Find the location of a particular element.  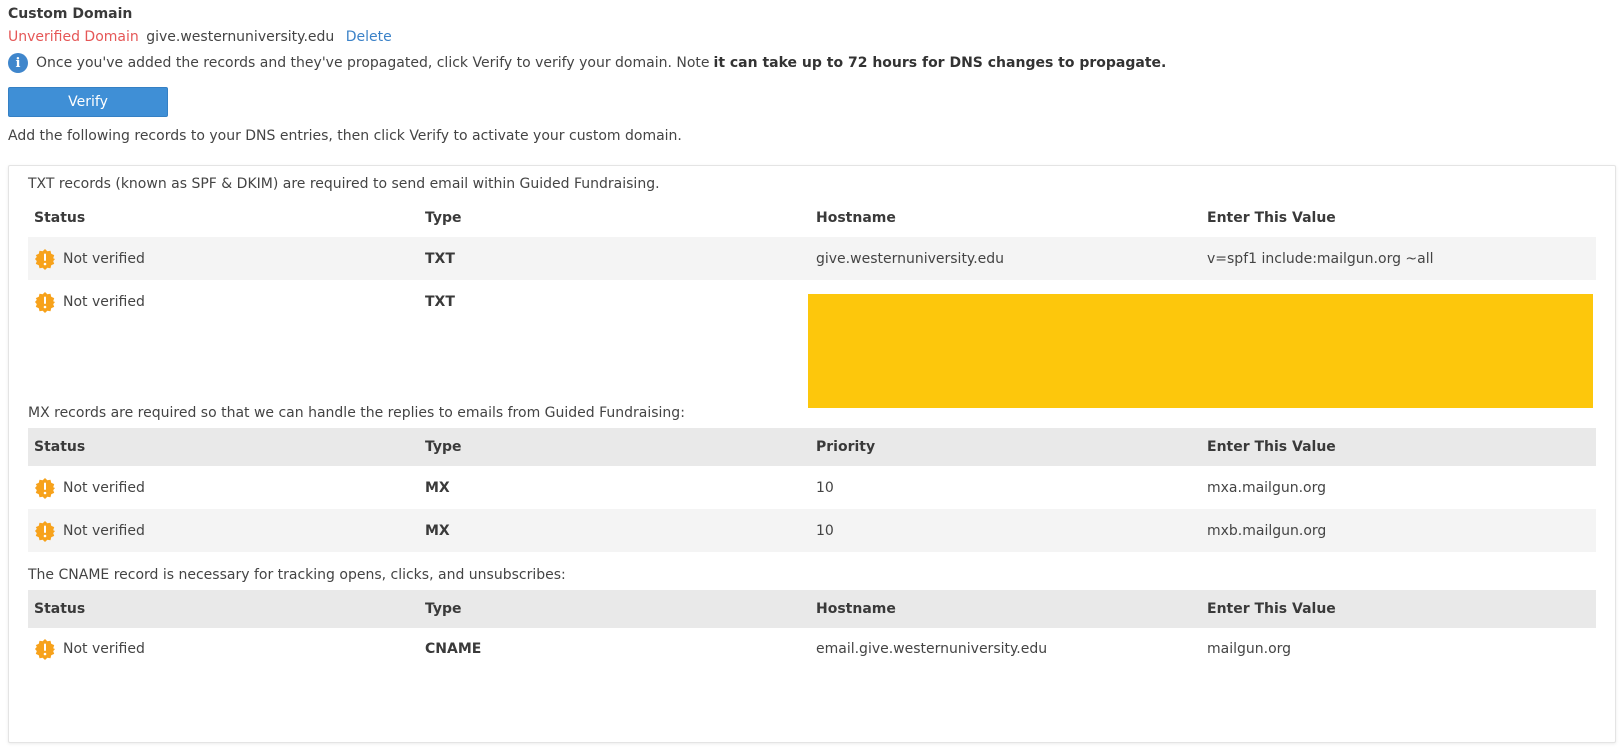

mx-header-priority: Priority is located at coordinates (846, 447).